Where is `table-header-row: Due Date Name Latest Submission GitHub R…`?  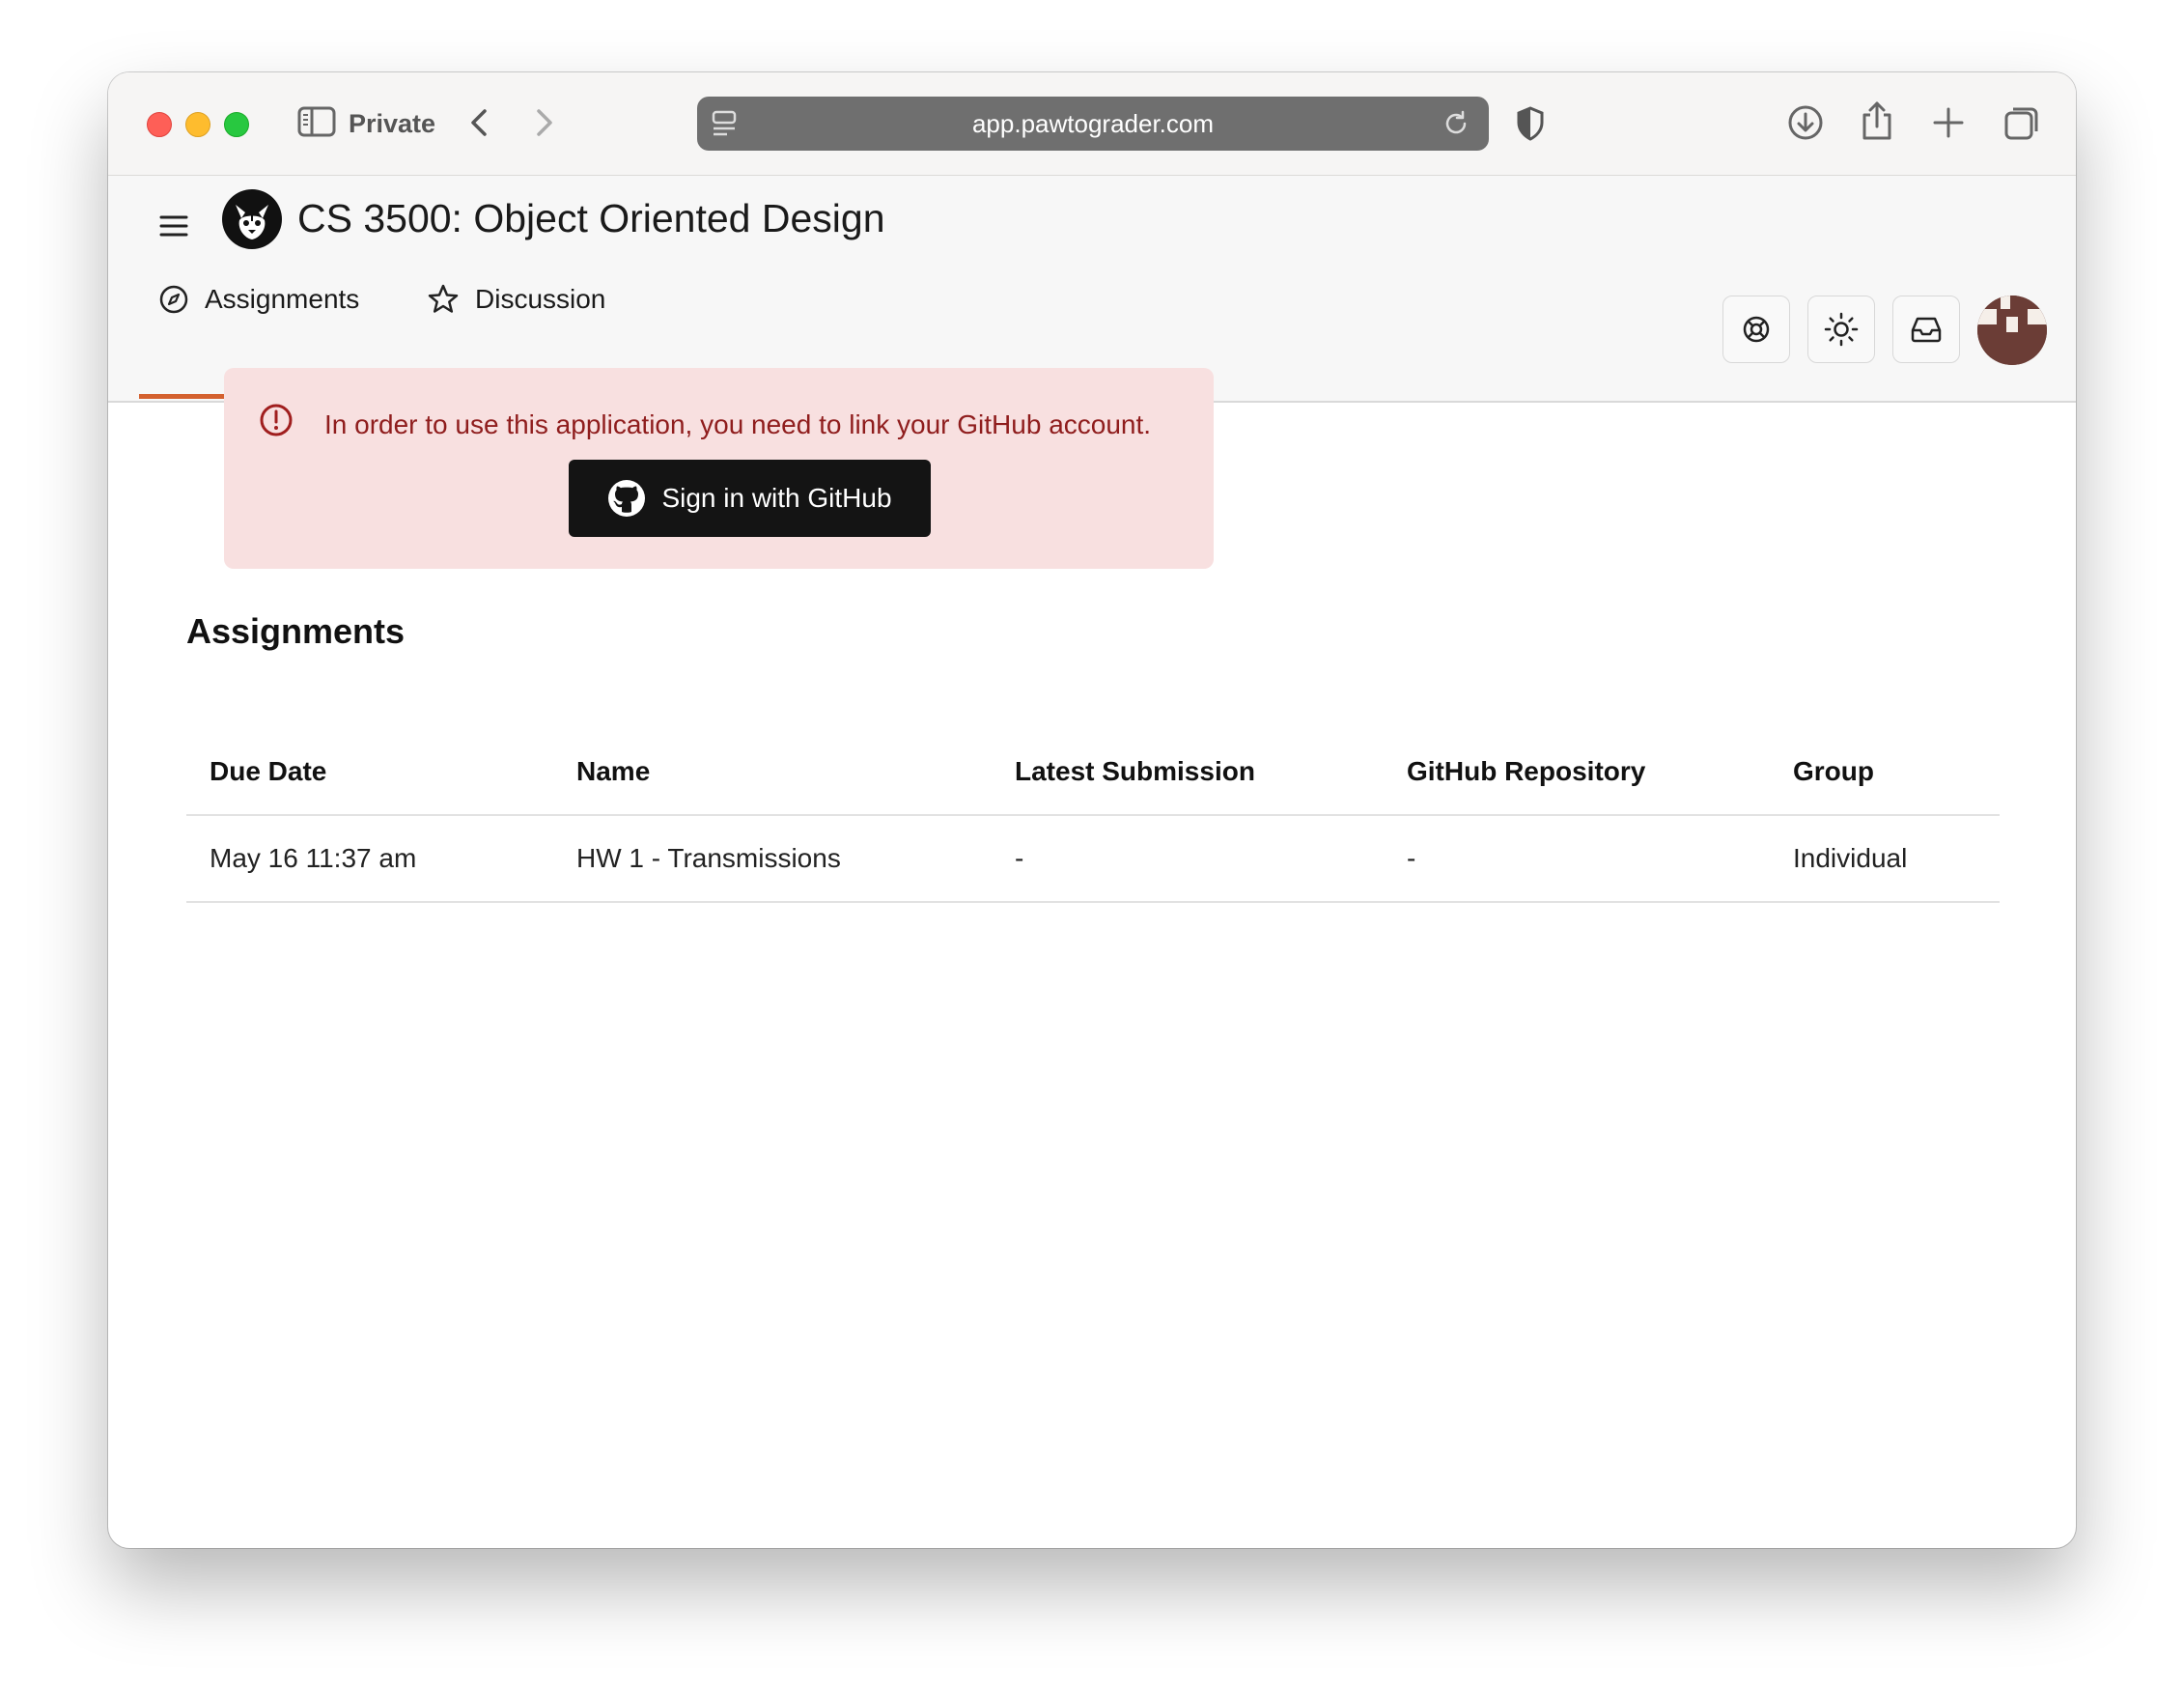
table-header-row: Due Date Name Latest Submission GitHub R… is located at coordinates (1093, 772).